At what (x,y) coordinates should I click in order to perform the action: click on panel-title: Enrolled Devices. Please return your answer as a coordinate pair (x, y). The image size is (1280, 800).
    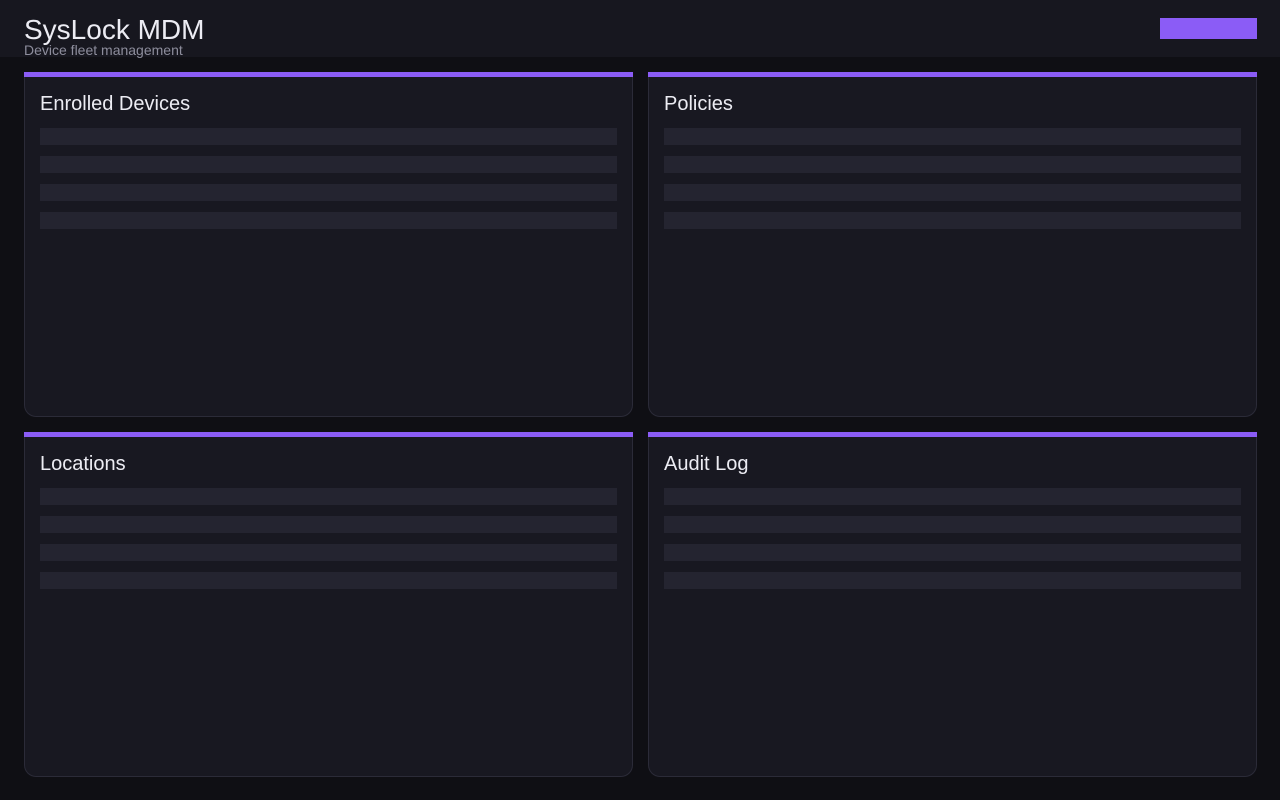
    Looking at the image, I should click on (115, 104).